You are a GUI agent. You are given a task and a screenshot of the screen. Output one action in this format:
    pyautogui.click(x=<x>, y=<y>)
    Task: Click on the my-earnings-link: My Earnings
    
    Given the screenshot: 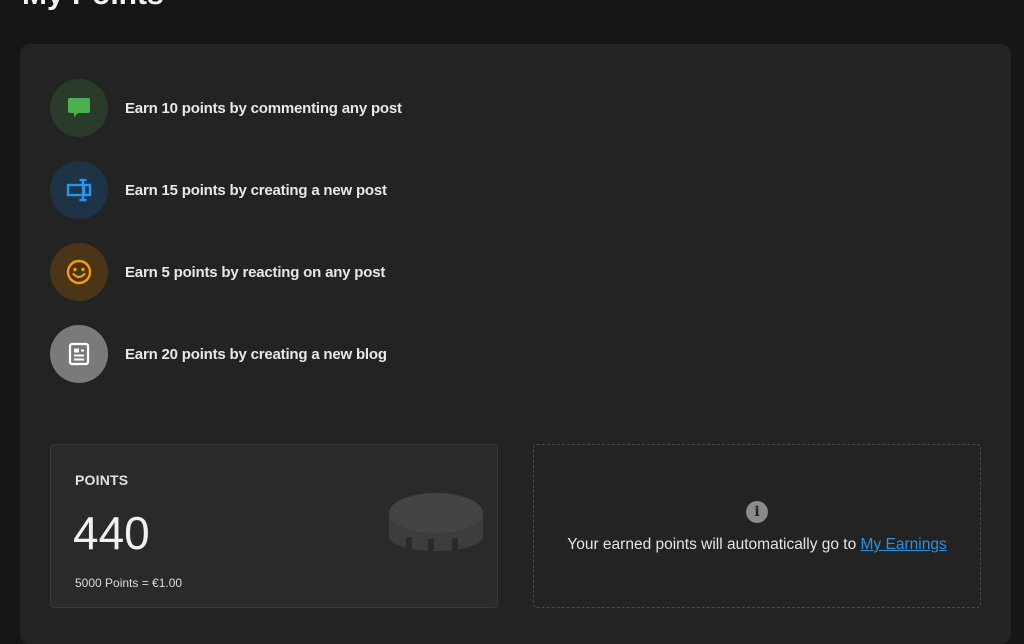 What is the action you would take?
    pyautogui.click(x=904, y=544)
    